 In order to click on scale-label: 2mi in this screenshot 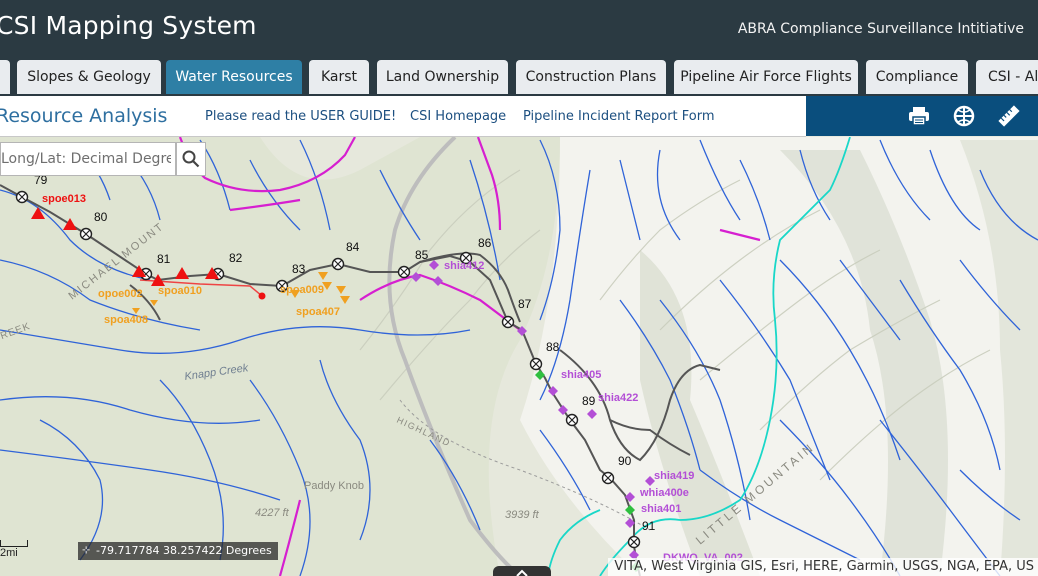, I will do `click(9, 553)`.